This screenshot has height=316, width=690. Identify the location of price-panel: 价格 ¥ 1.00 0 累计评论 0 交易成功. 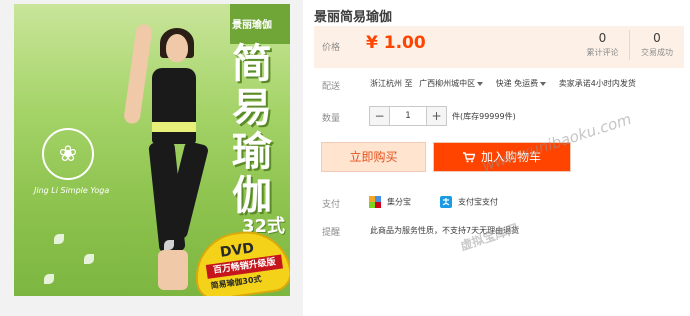
(499, 47).